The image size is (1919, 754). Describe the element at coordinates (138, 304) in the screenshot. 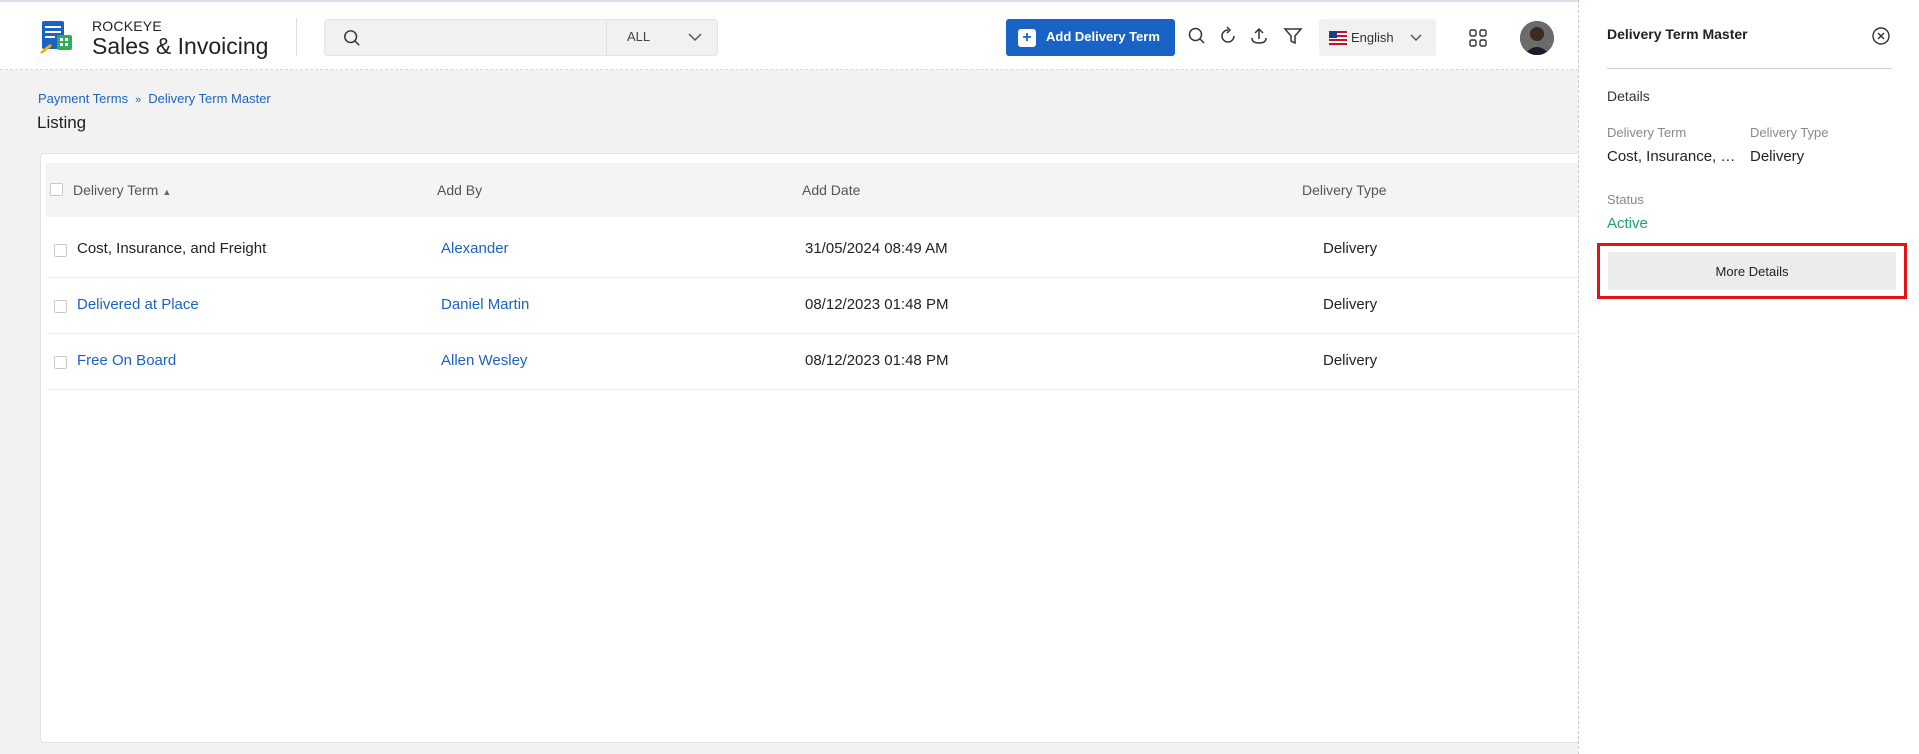

I see `delivery-term-link: Delivered at Place` at that location.